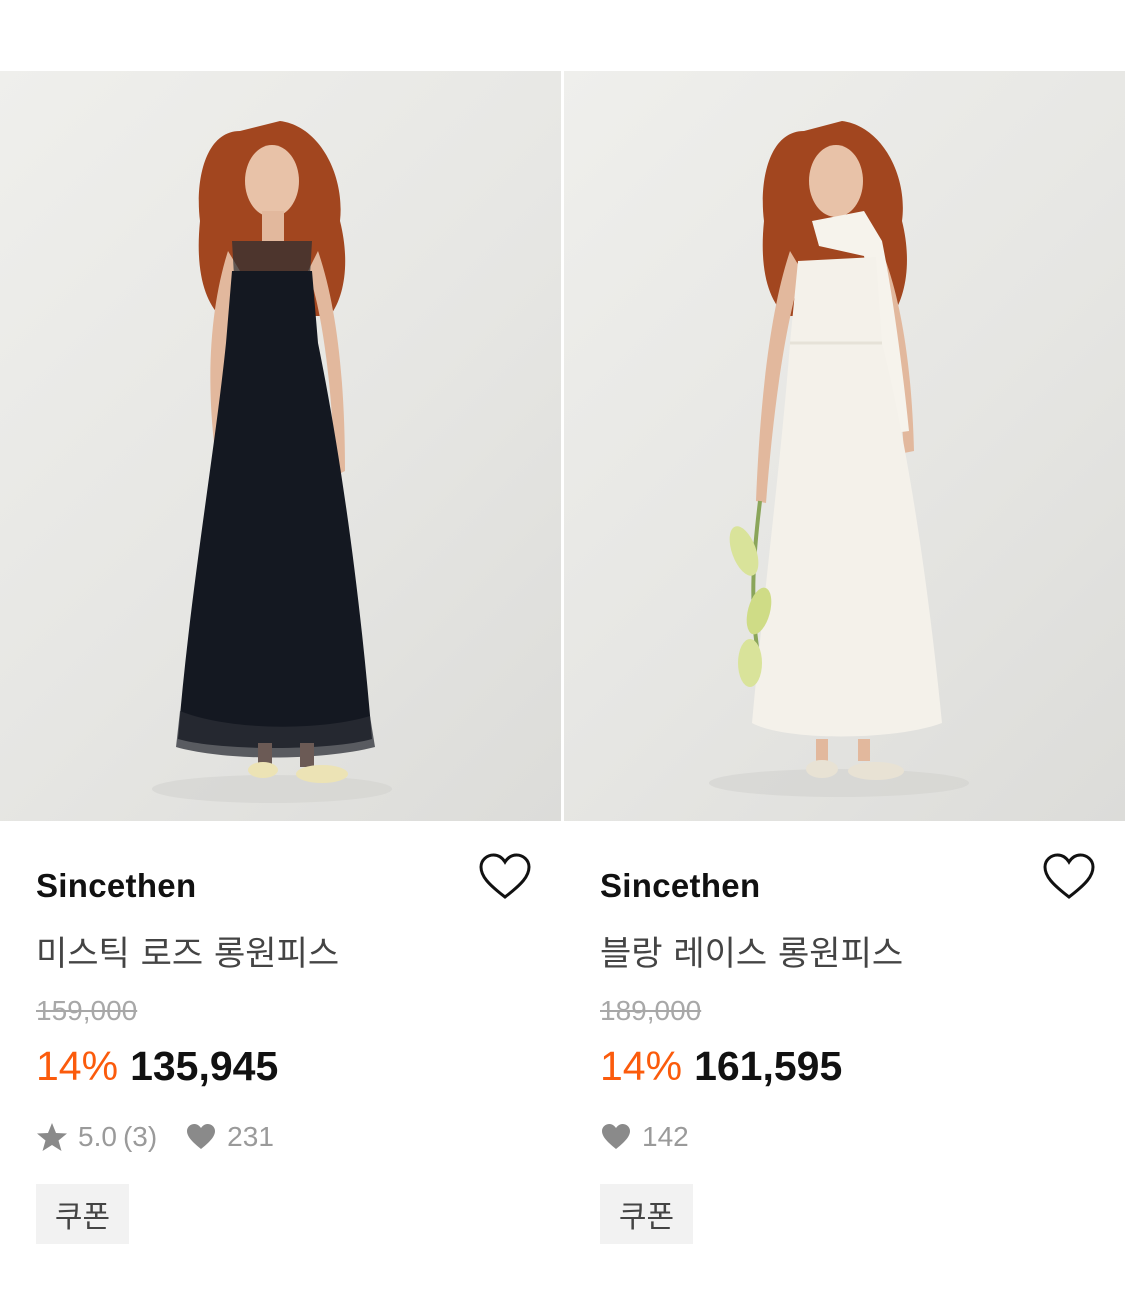  I want to click on sale-price: 161,595, so click(768, 1066).